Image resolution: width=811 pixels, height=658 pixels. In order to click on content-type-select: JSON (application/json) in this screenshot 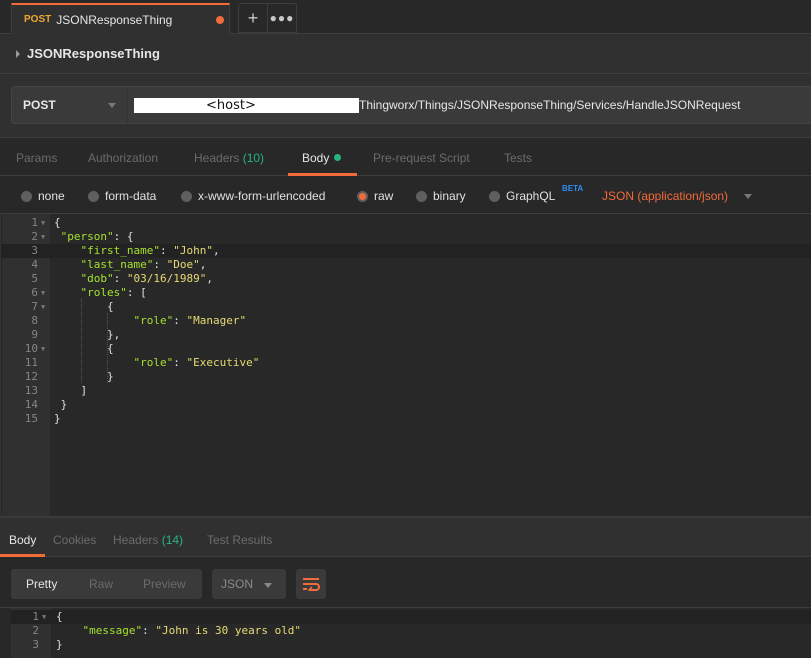, I will do `click(665, 196)`.